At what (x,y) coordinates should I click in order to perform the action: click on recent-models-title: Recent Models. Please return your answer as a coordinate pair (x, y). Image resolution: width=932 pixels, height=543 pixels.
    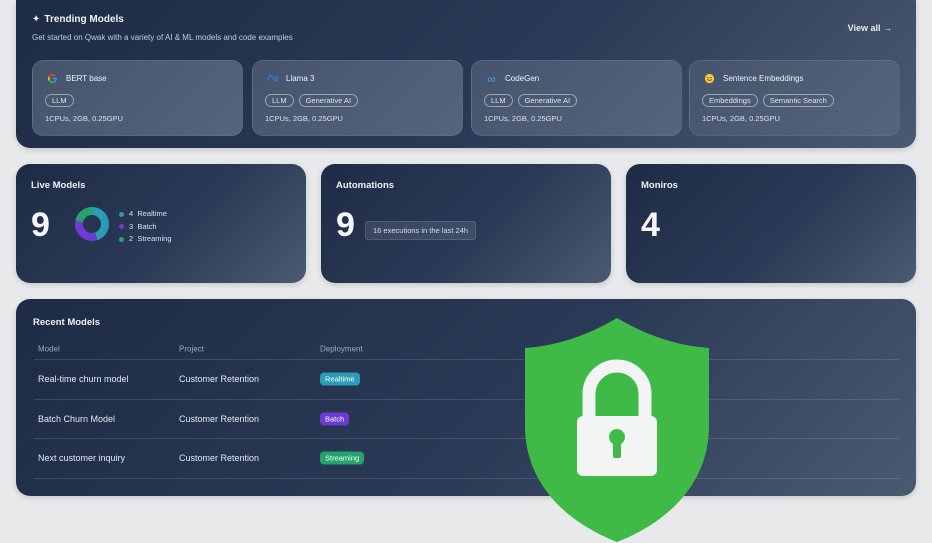
    Looking at the image, I should click on (67, 322).